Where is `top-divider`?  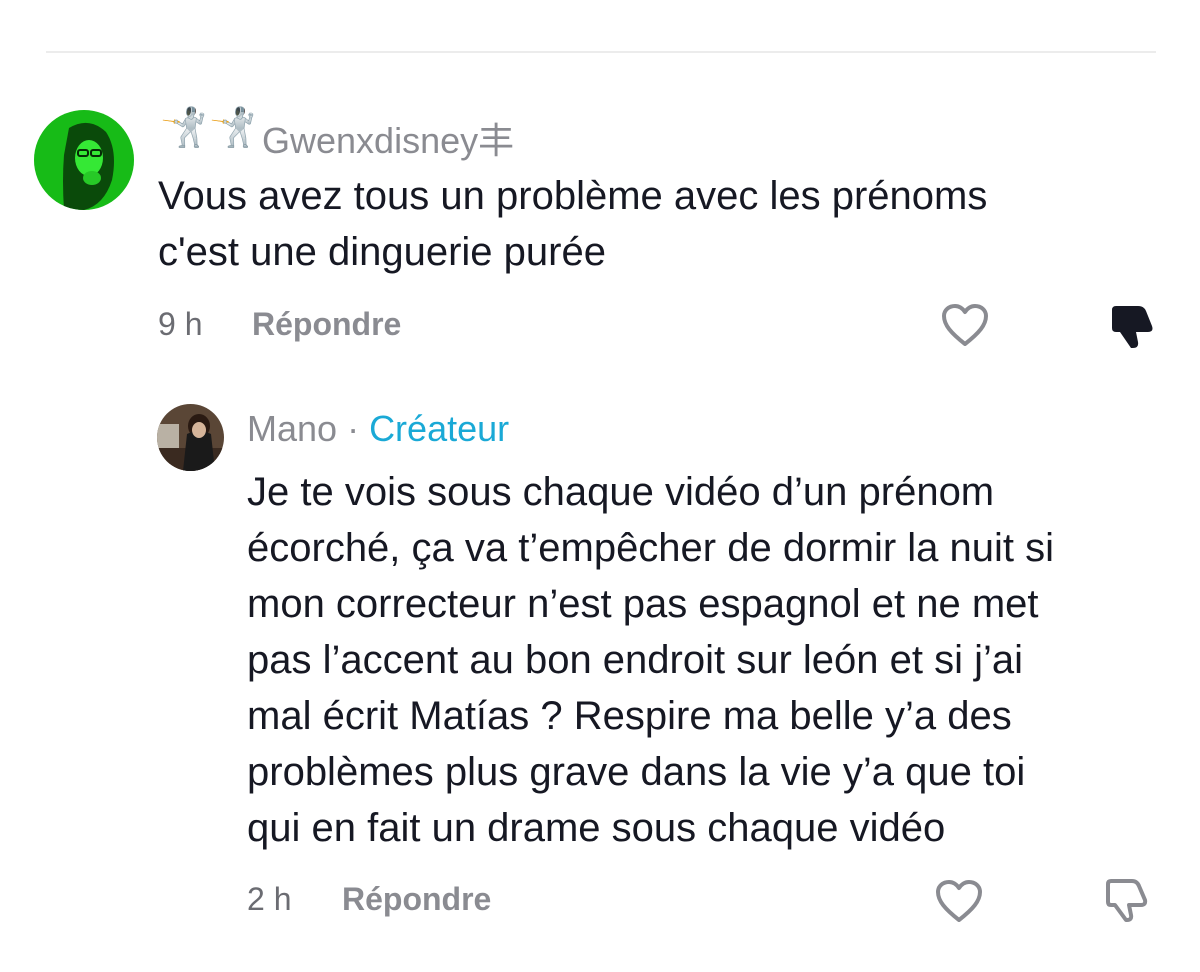 top-divider is located at coordinates (601, 52).